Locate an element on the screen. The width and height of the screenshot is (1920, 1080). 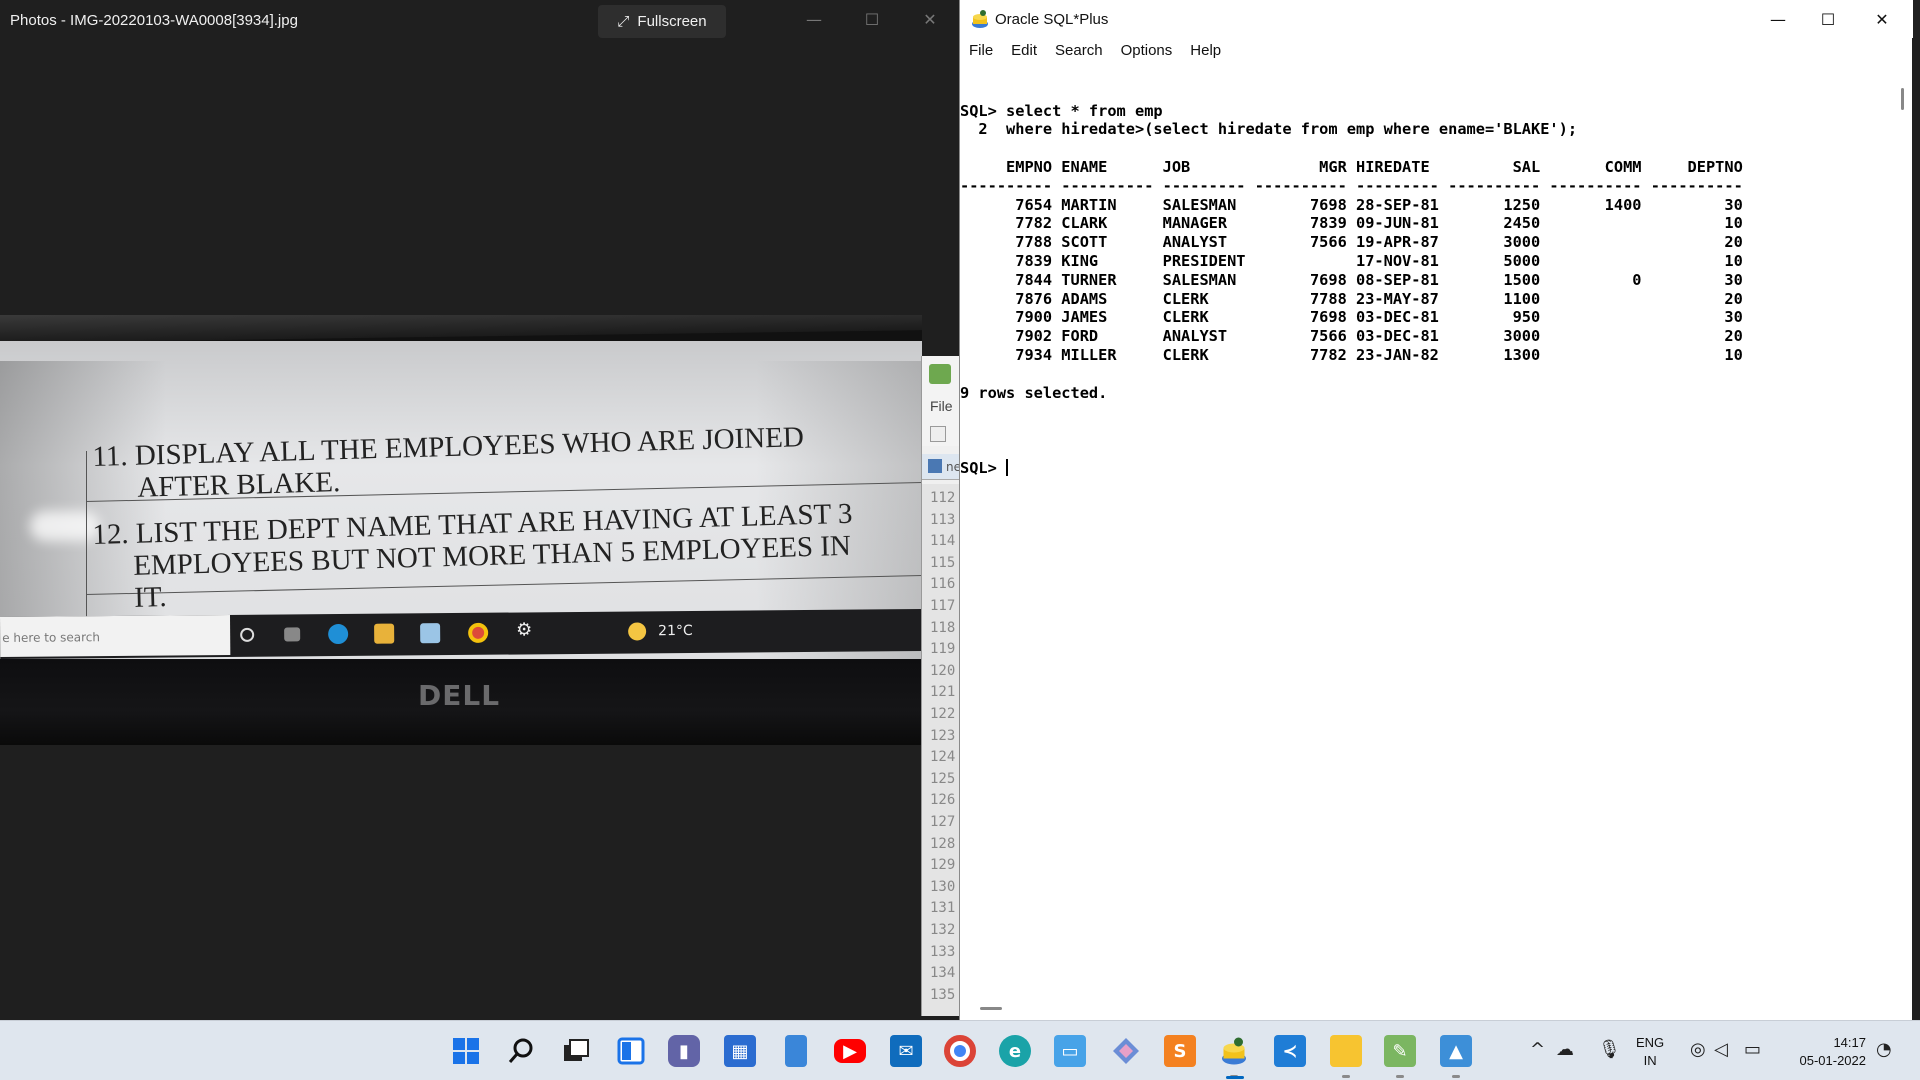
menu-help: Help is located at coordinates (1205, 50).